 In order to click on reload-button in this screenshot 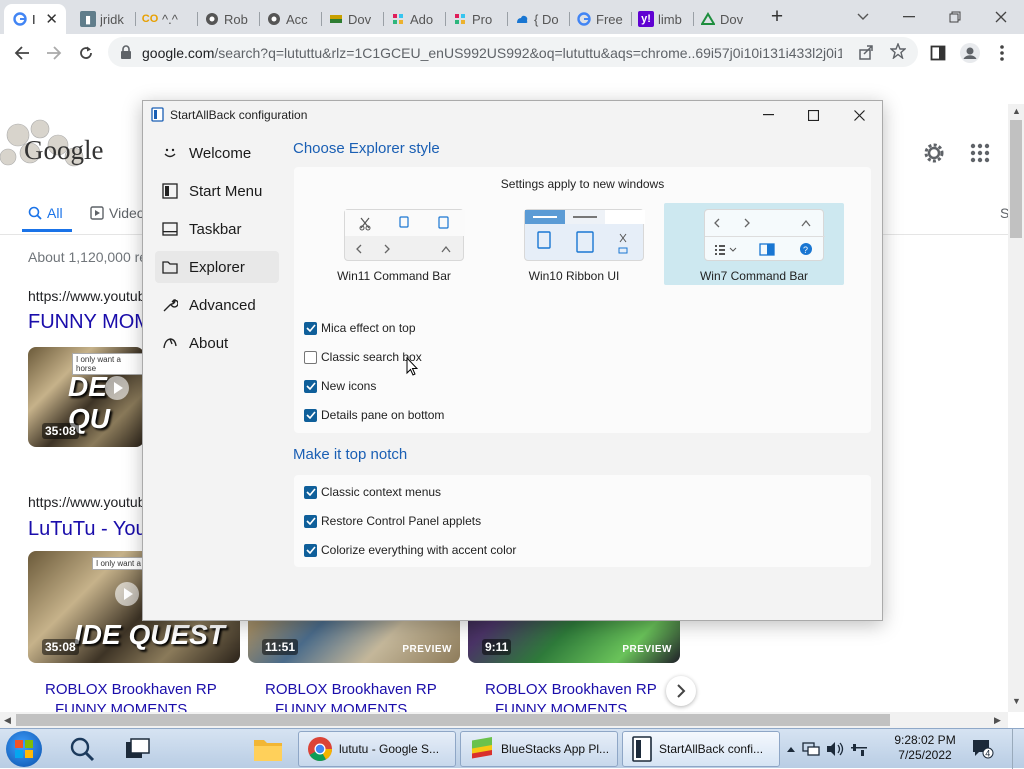, I will do `click(86, 53)`.